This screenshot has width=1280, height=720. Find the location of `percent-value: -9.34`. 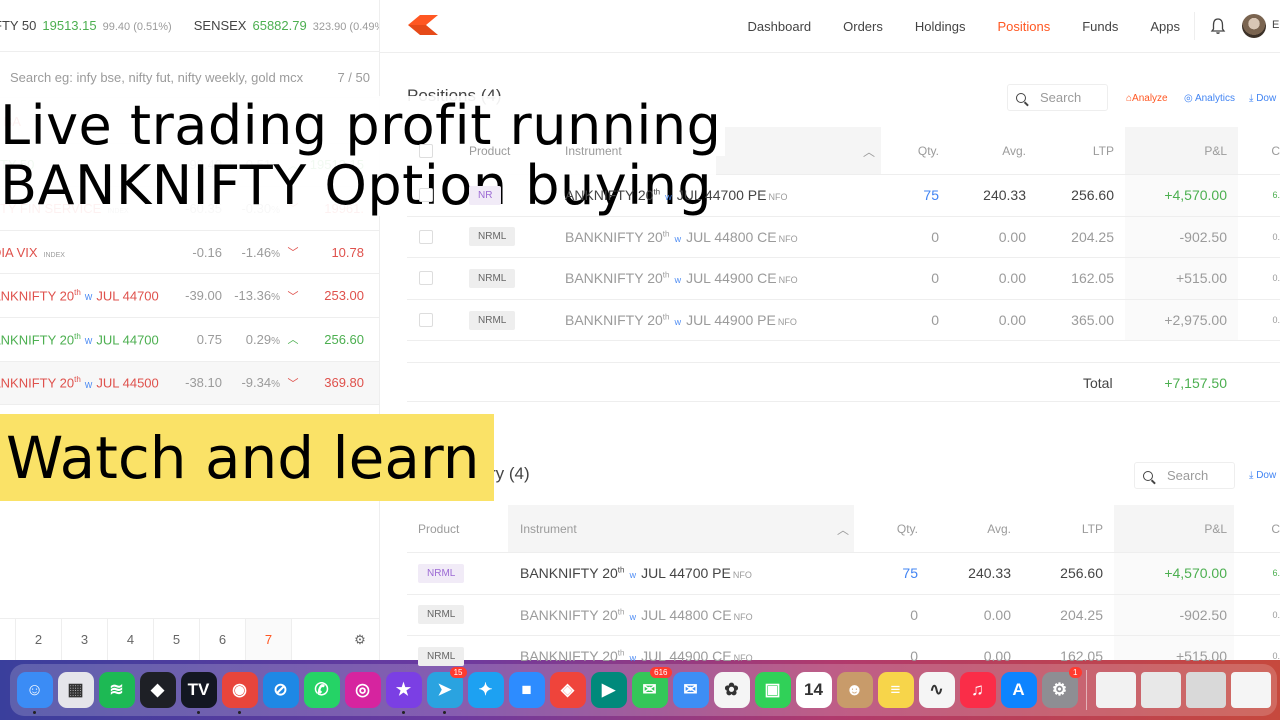

percent-value: -9.34 is located at coordinates (256, 383).